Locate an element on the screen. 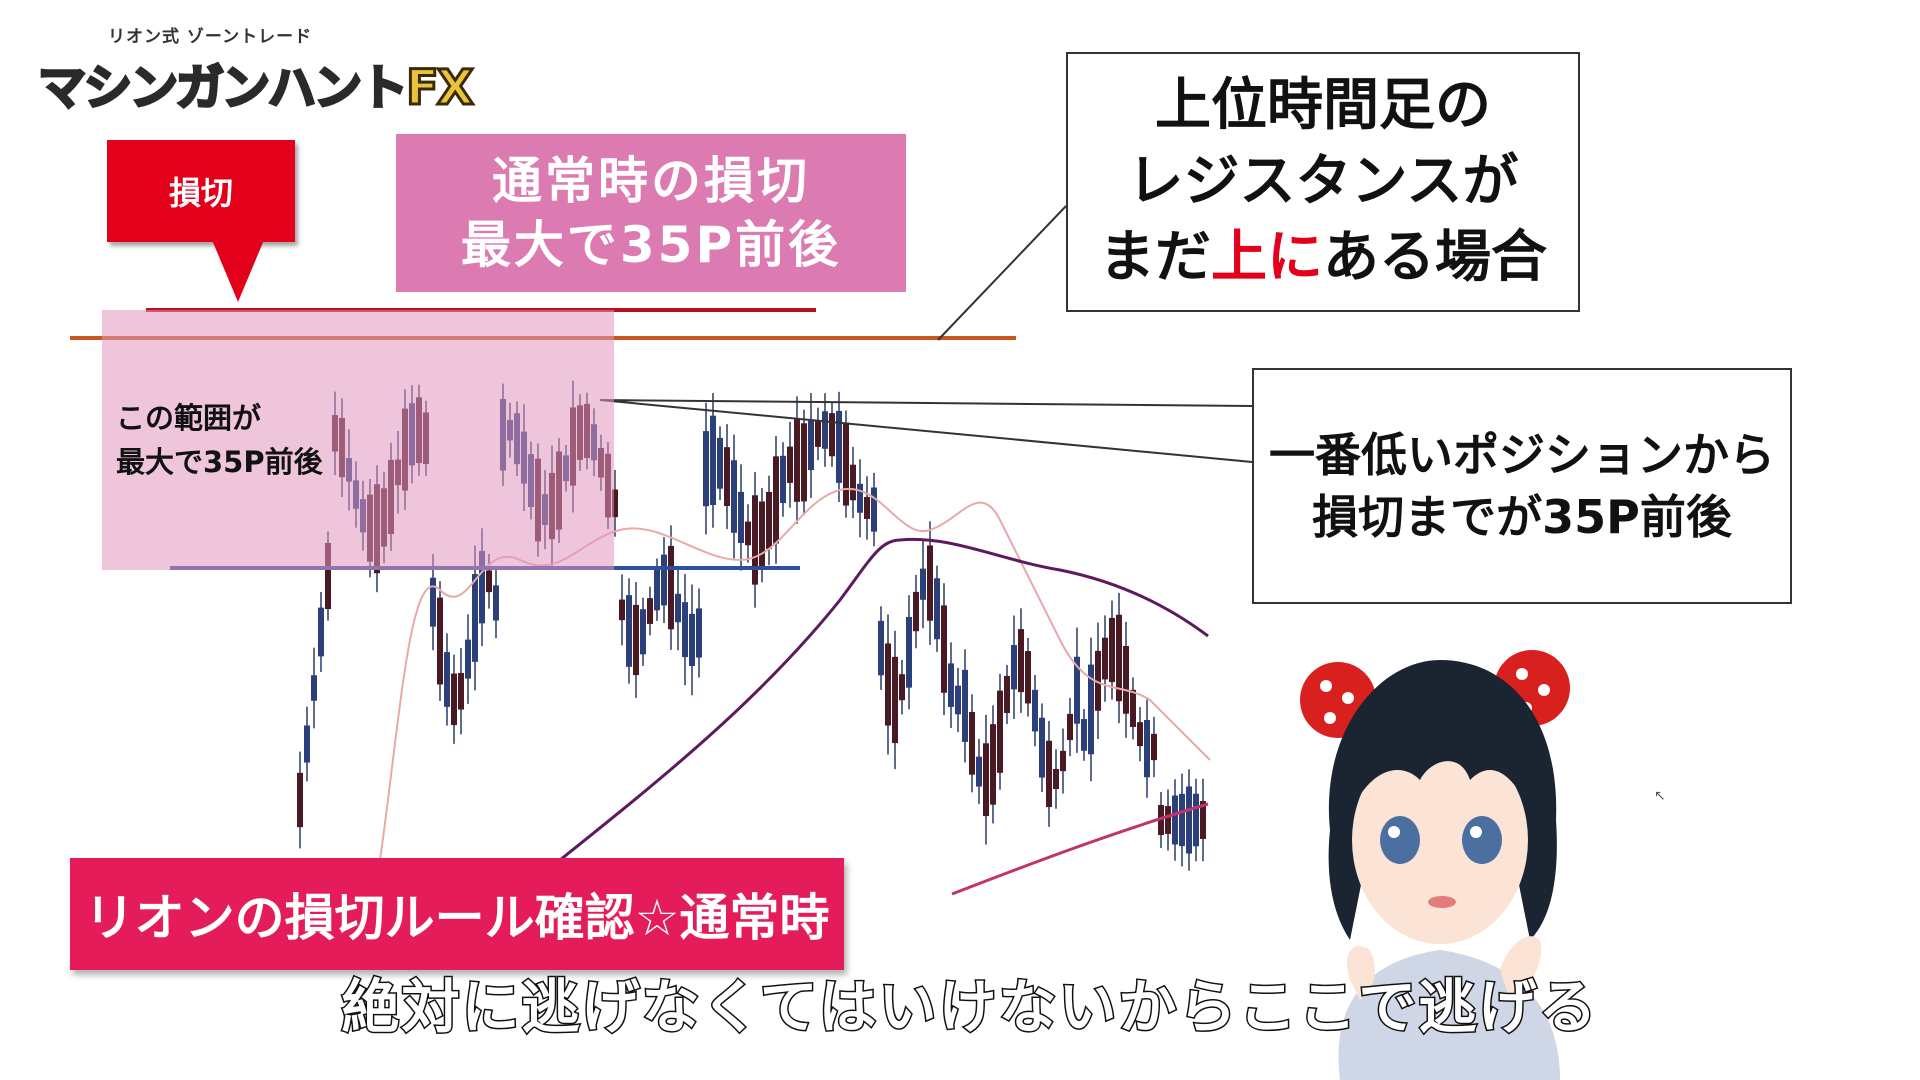  callout1-line3-pre: まだ is located at coordinates (1155, 257).